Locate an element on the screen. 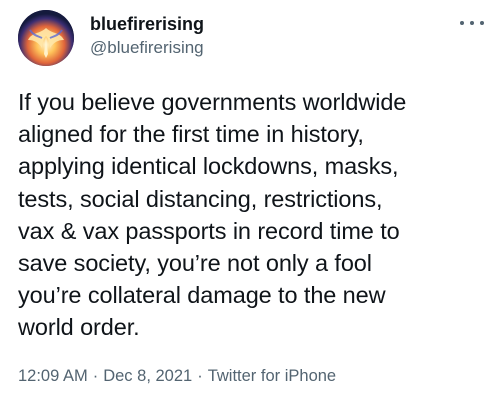  tweet-text-line: world order. is located at coordinates (79, 327).